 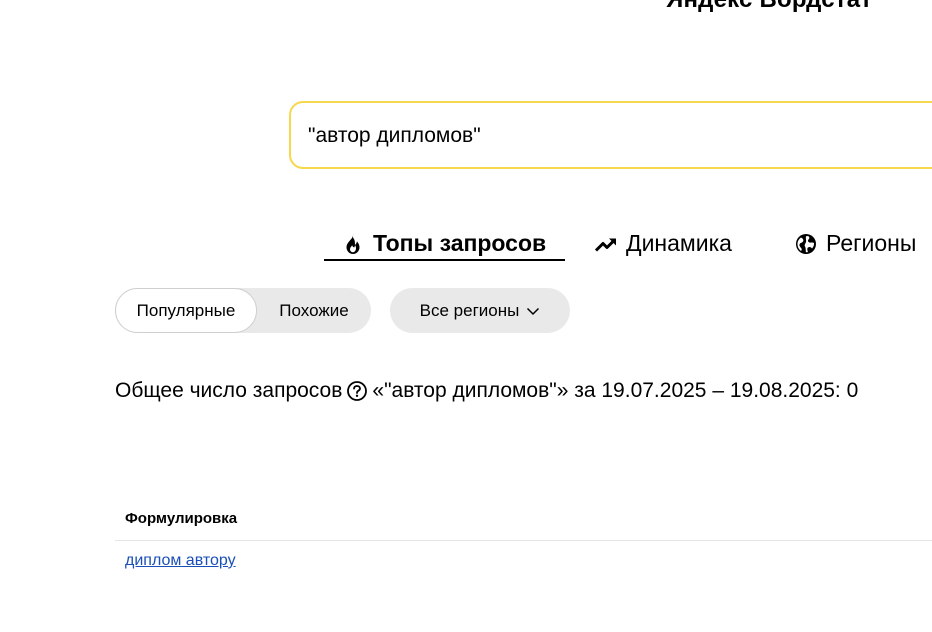 I want to click on chevron-down-icon, so click(x=533, y=311).